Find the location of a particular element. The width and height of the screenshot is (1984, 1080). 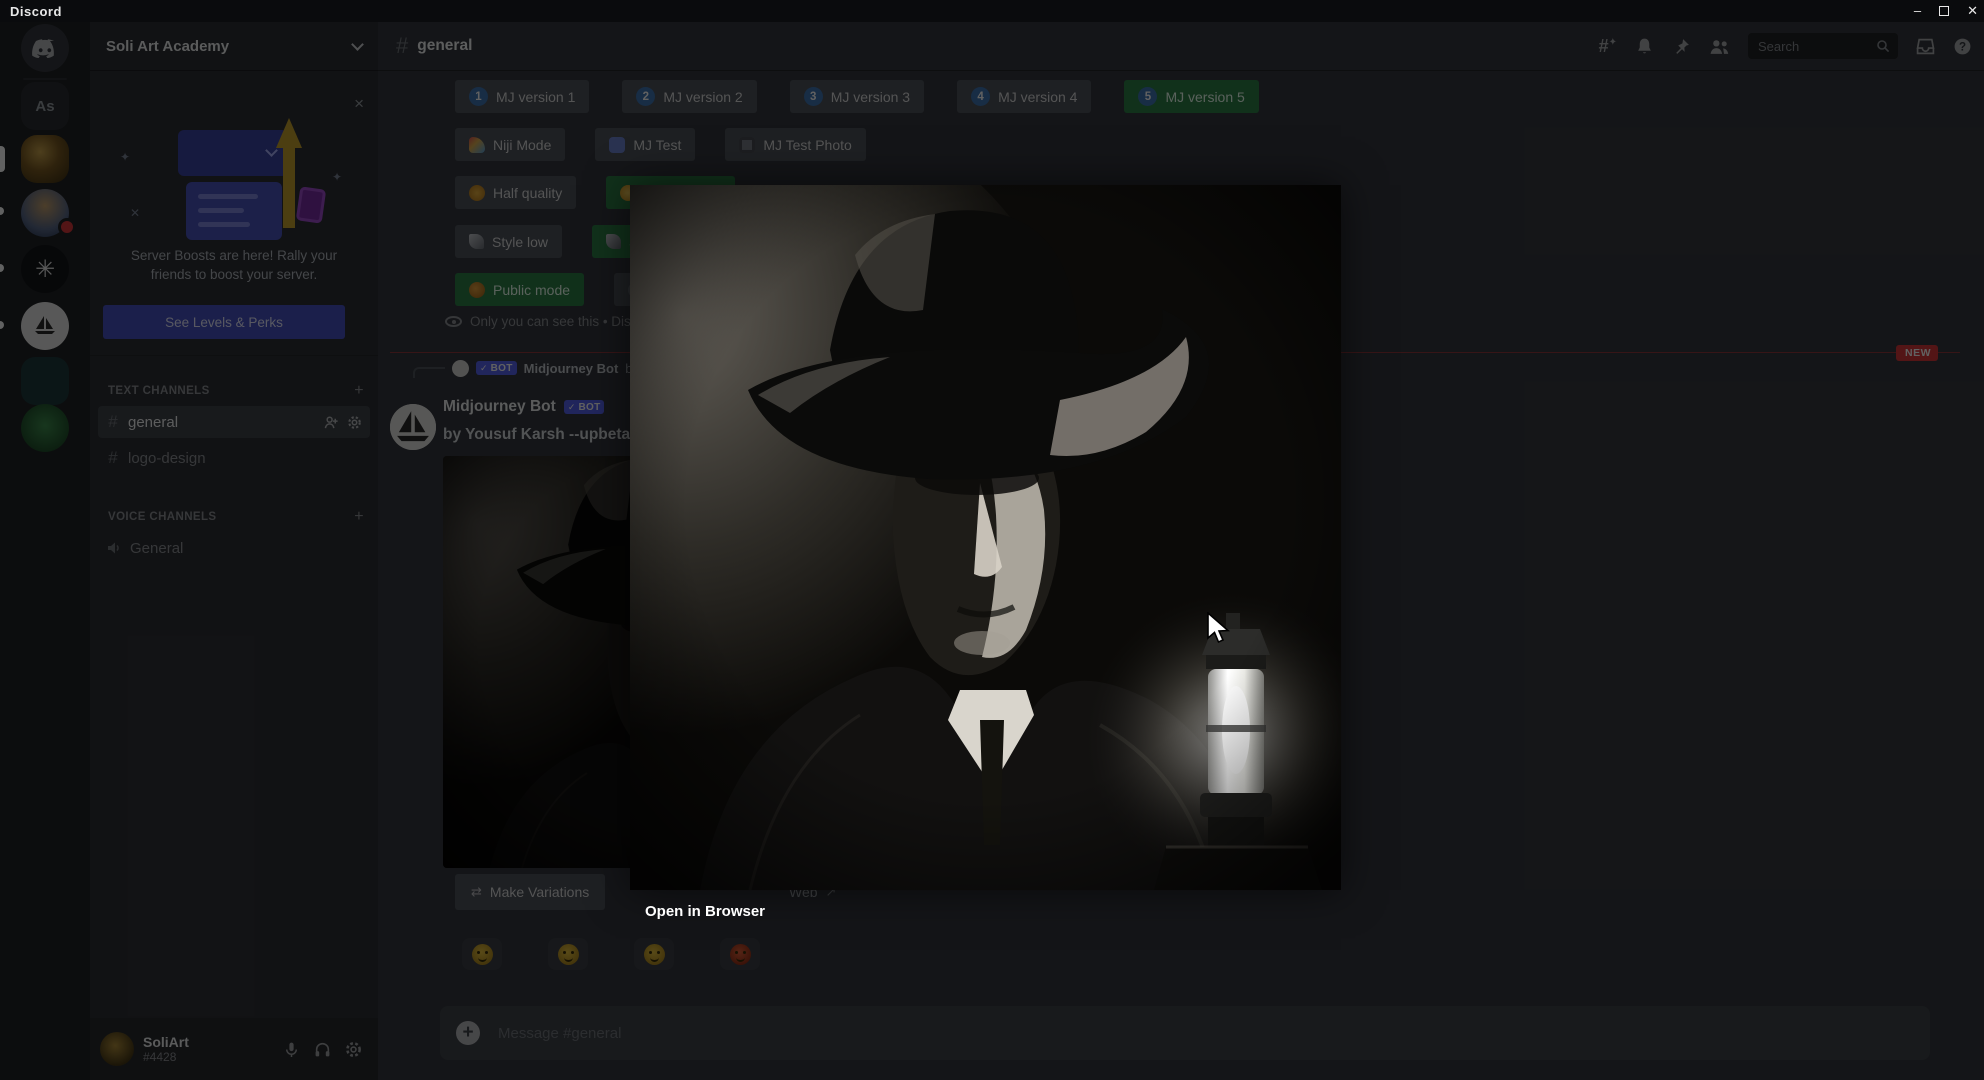

open-in-browser-link: Open in Browser is located at coordinates (705, 911).